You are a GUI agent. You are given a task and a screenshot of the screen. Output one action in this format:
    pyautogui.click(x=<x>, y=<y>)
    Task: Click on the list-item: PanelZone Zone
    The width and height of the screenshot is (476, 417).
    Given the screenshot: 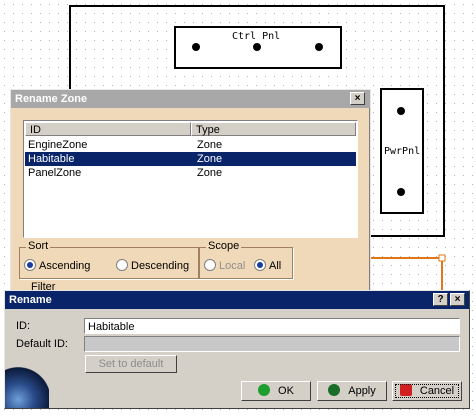 What is the action you would take?
    pyautogui.click(x=190, y=173)
    